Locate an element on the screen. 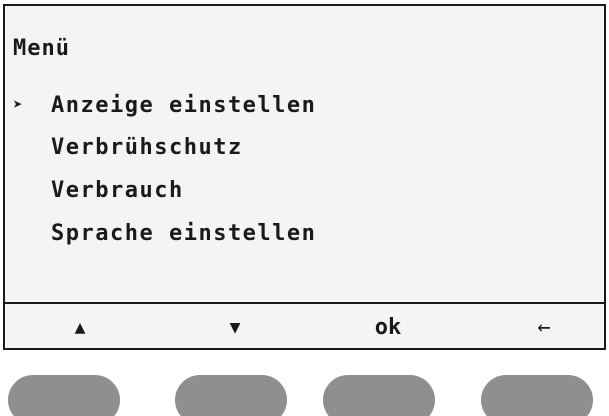 The width and height of the screenshot is (609, 416). ok-button is located at coordinates (379, 395).